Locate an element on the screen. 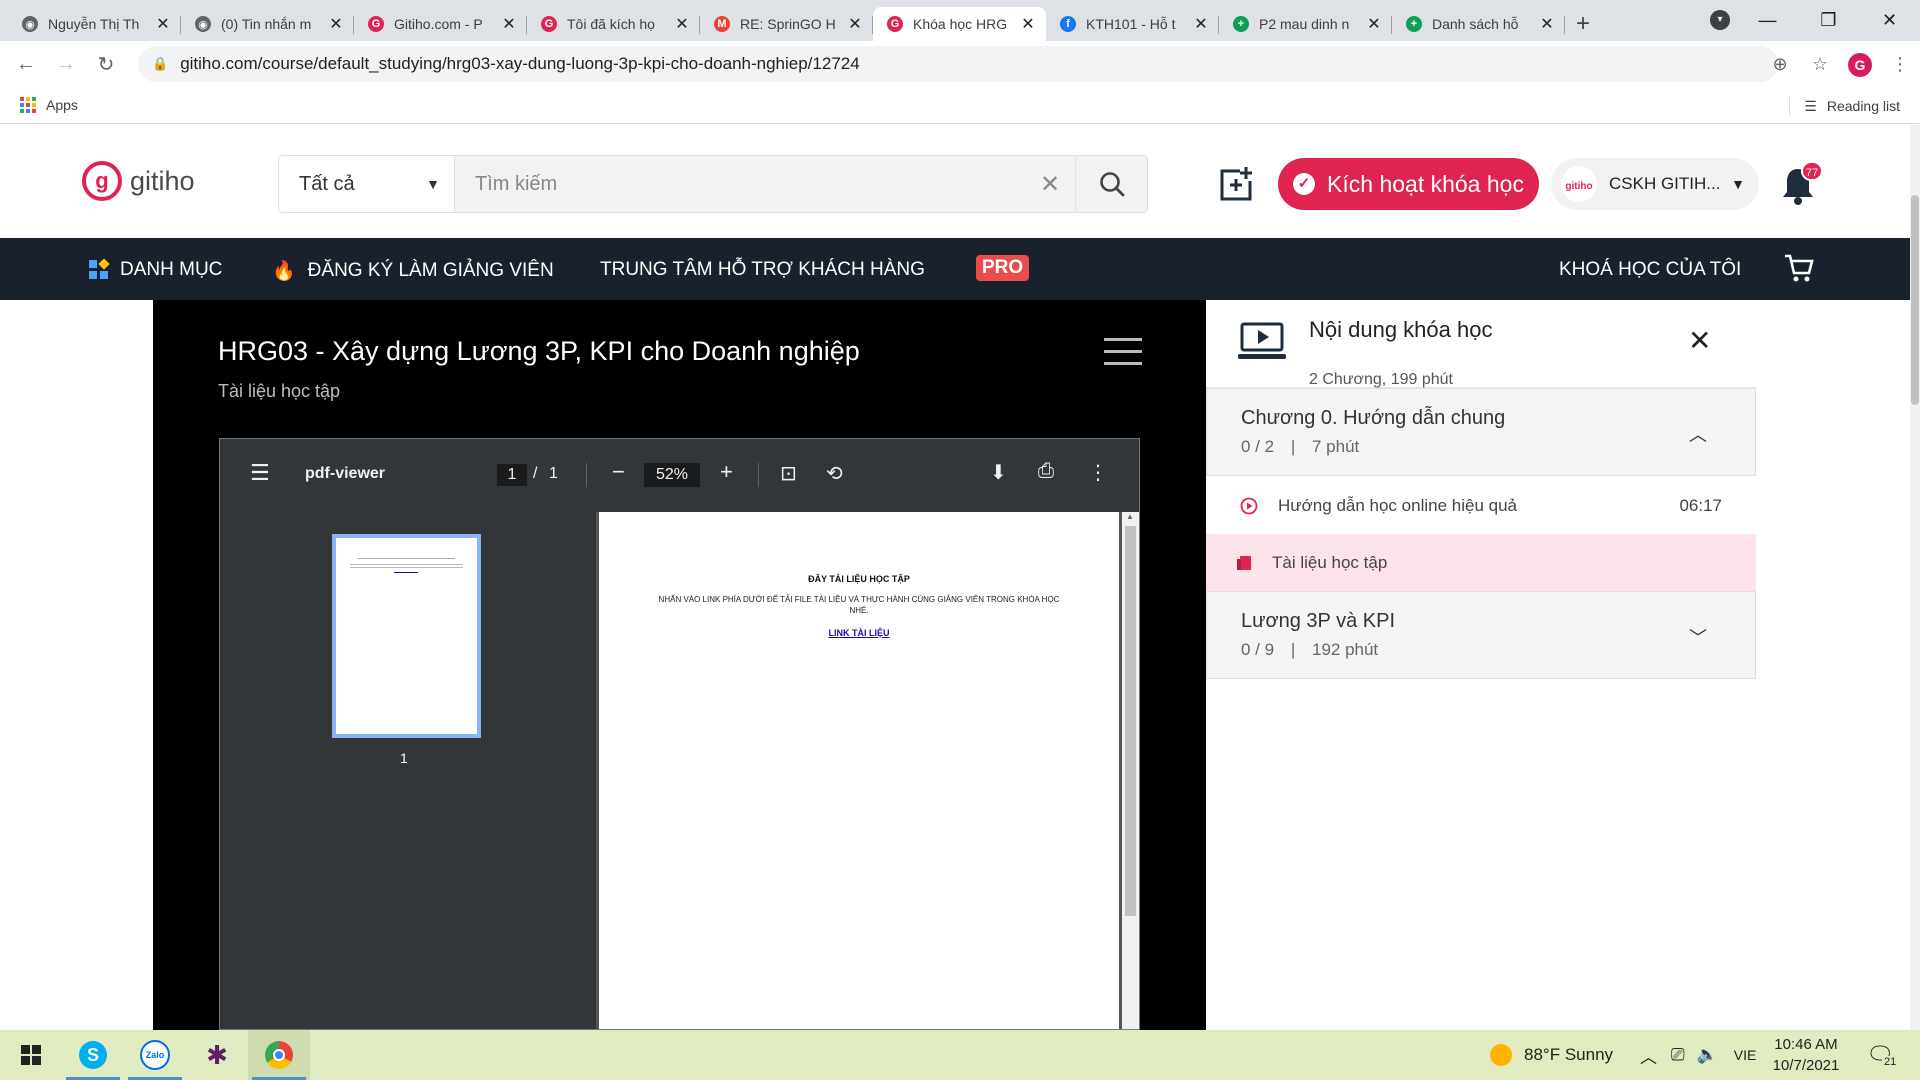 The width and height of the screenshot is (1920, 1080). taskbar-zalo: Zalo is located at coordinates (155, 1055).